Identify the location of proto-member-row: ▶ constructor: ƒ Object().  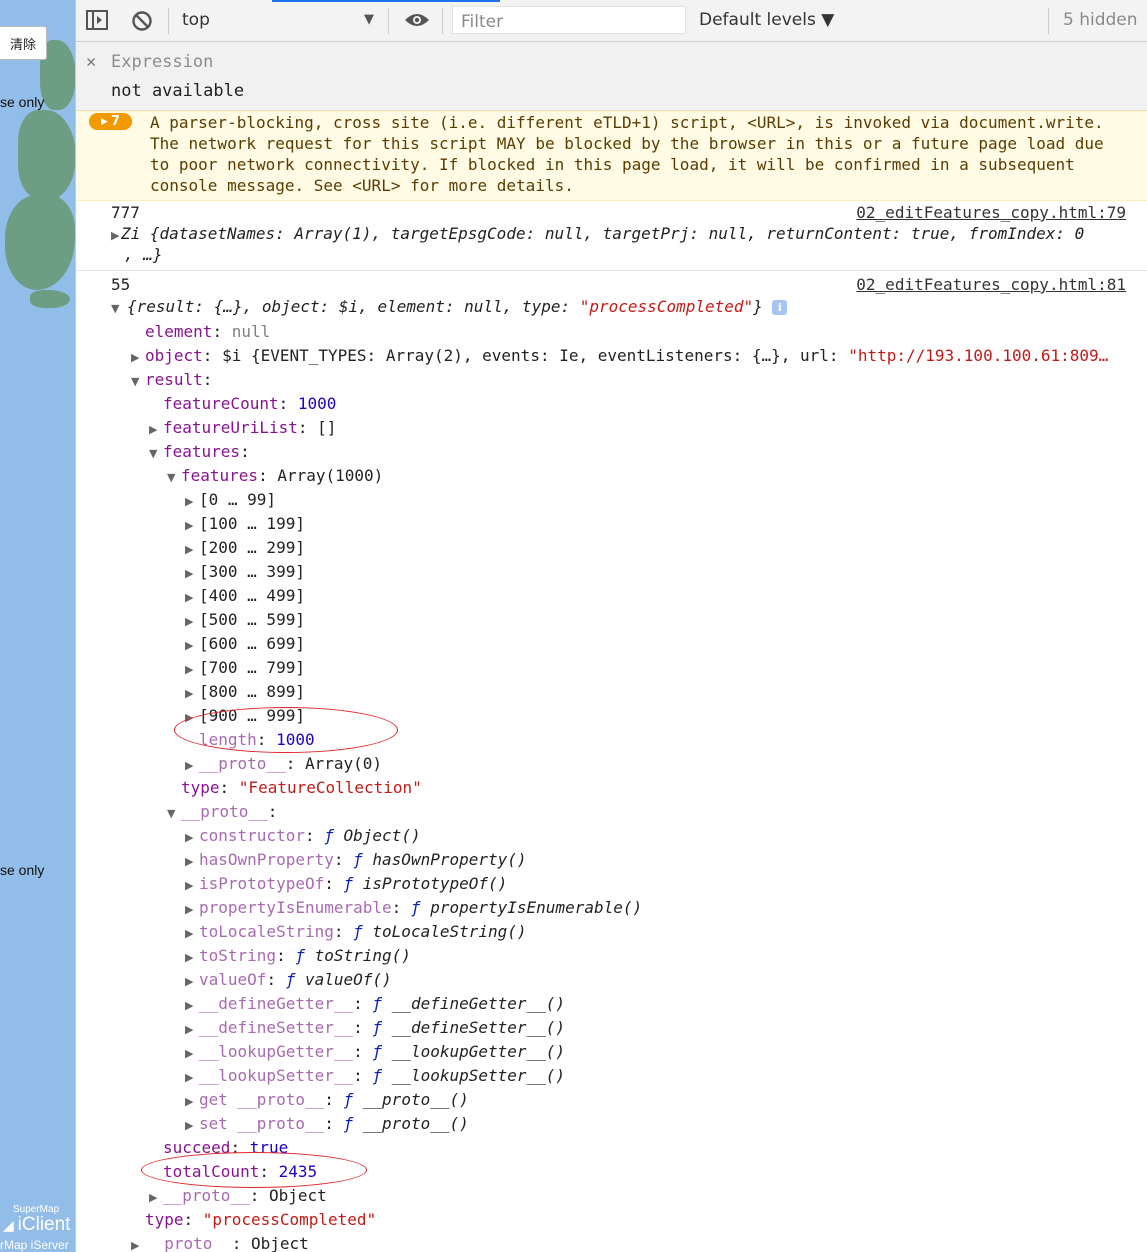
(303, 837).